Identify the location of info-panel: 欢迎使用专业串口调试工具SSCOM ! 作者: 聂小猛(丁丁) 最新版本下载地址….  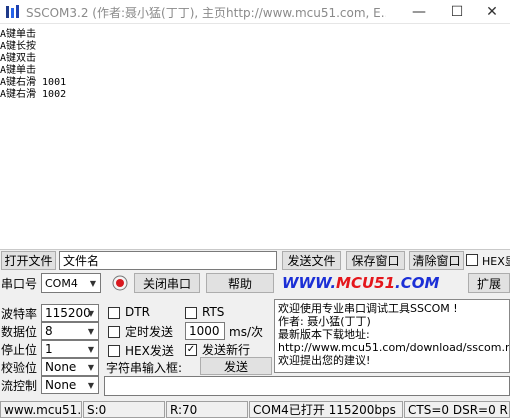
(392, 336).